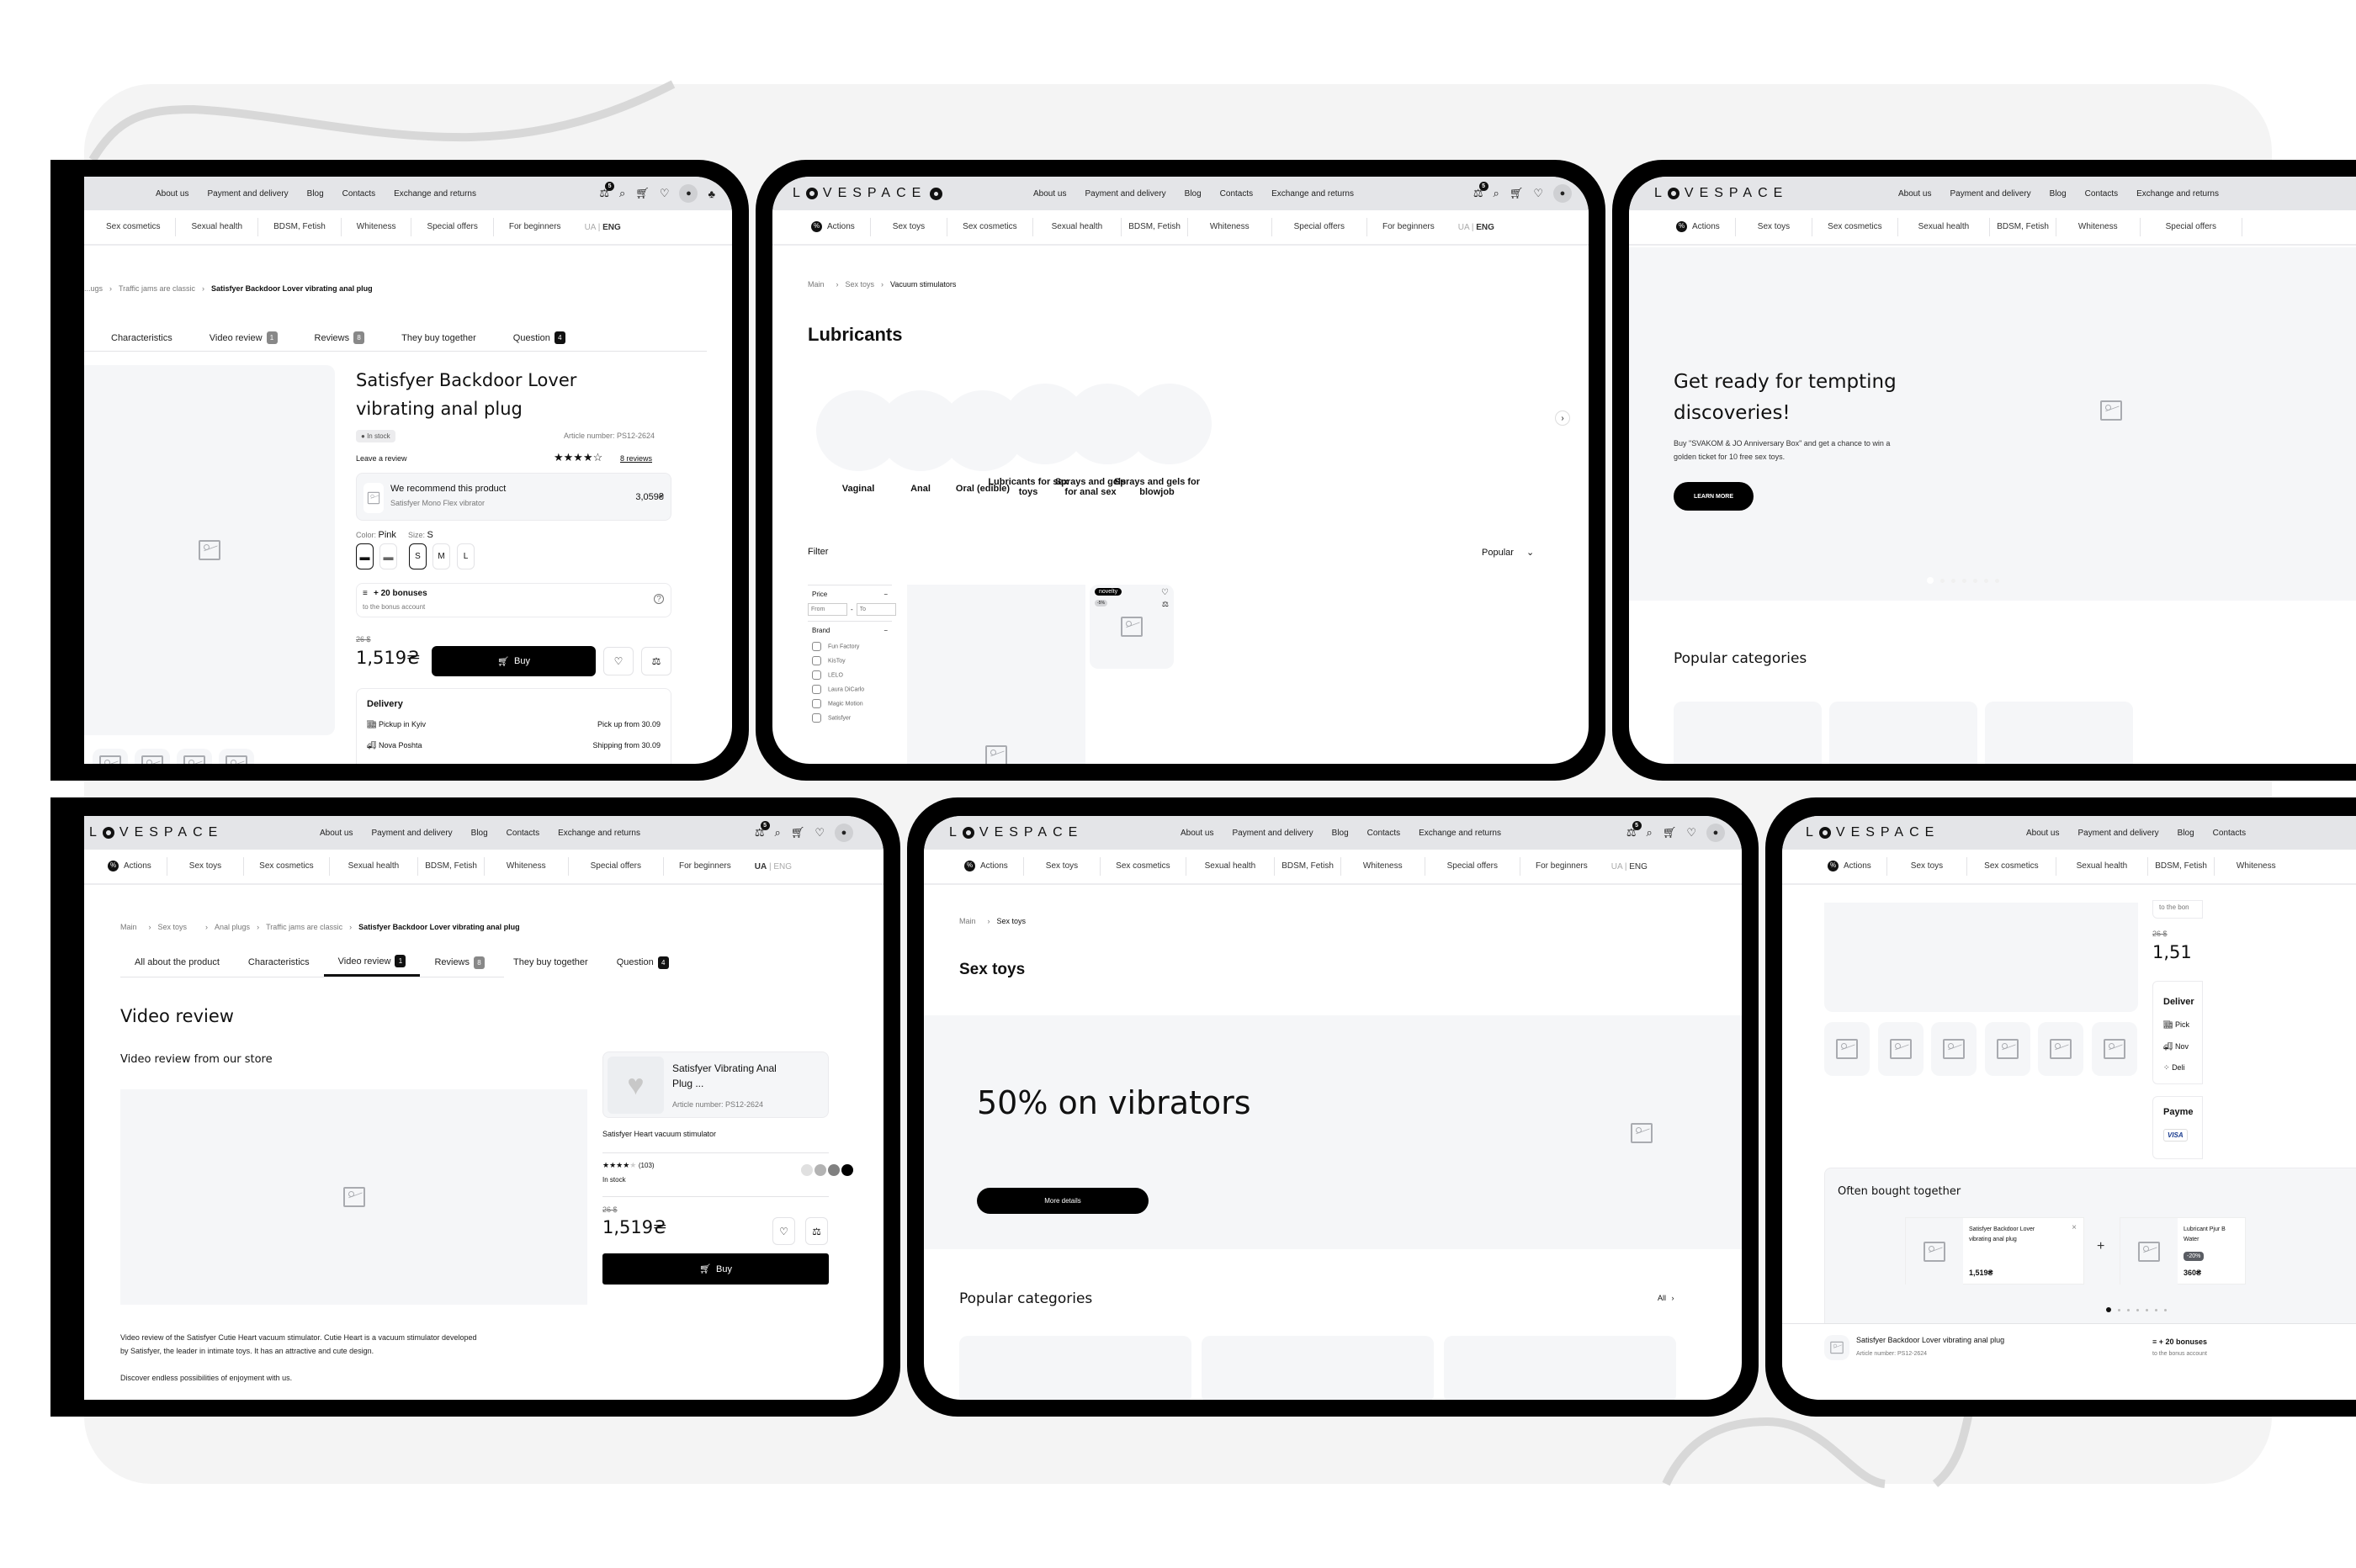  What do you see at coordinates (340, 338) in the screenshot?
I see `tab-reviews: Reviews 8` at bounding box center [340, 338].